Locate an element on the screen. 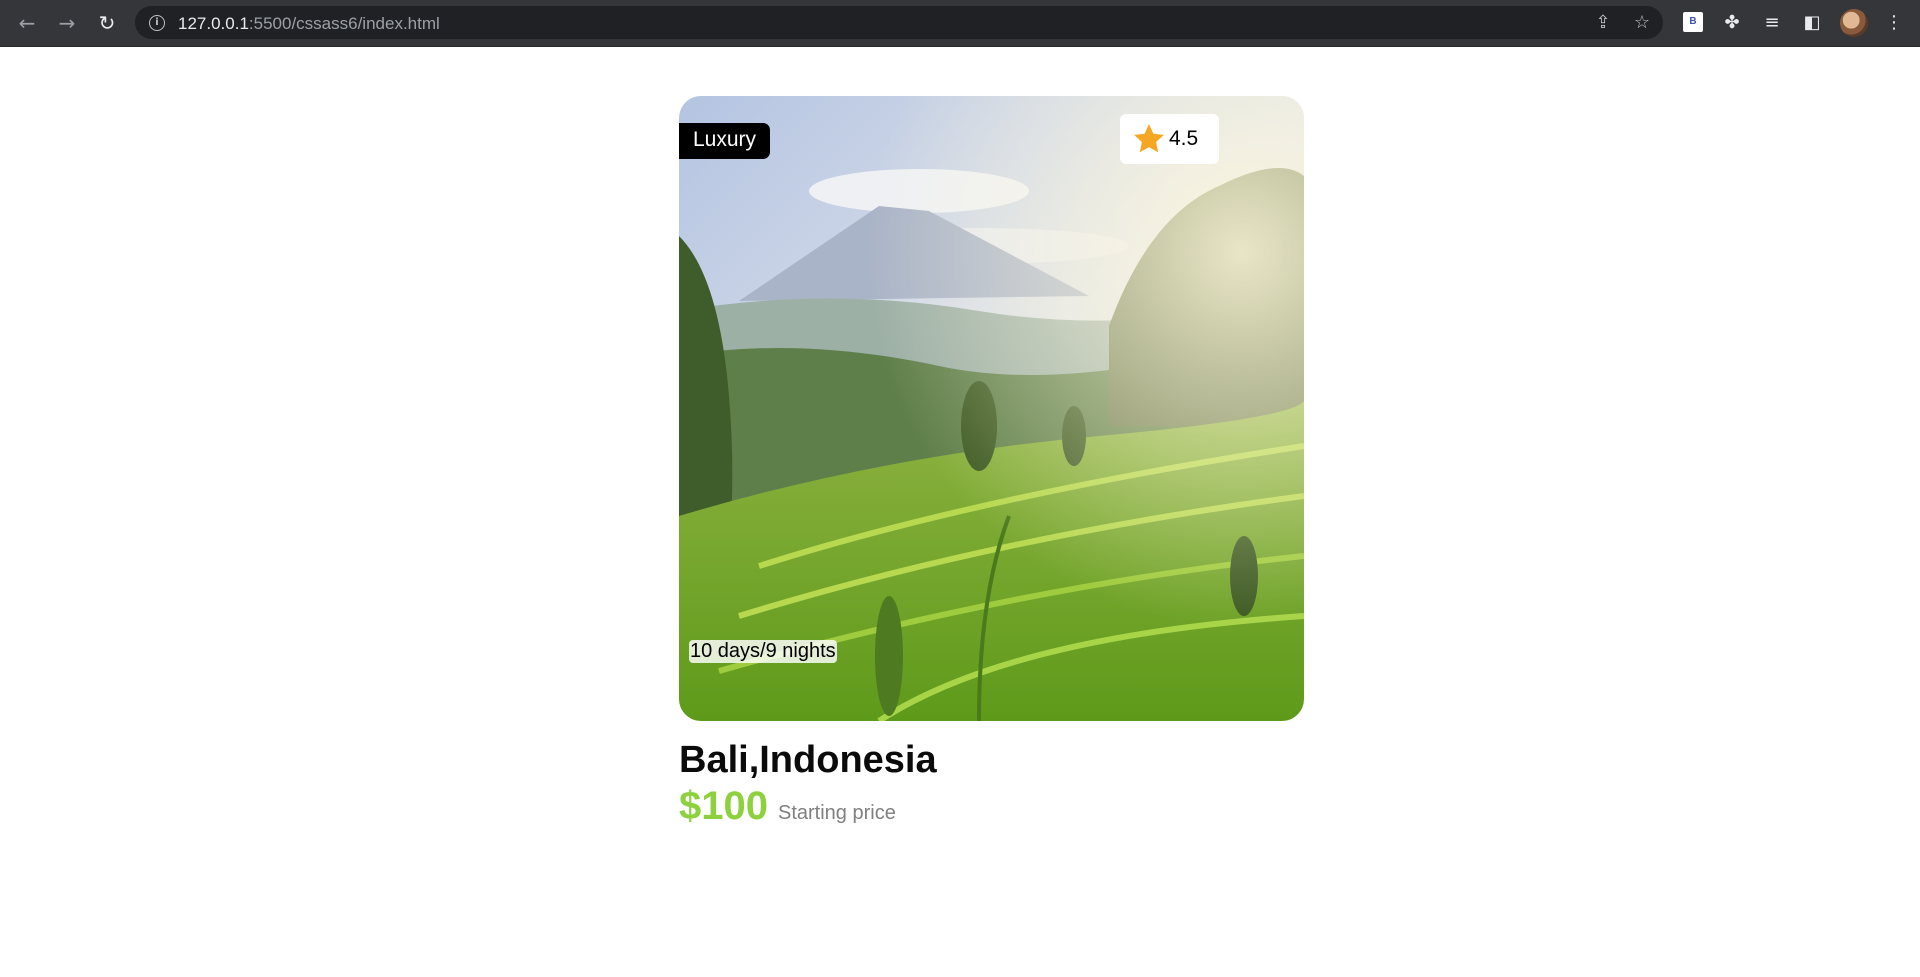 This screenshot has width=1920, height=977. rating-value: 4.5 is located at coordinates (1184, 138).